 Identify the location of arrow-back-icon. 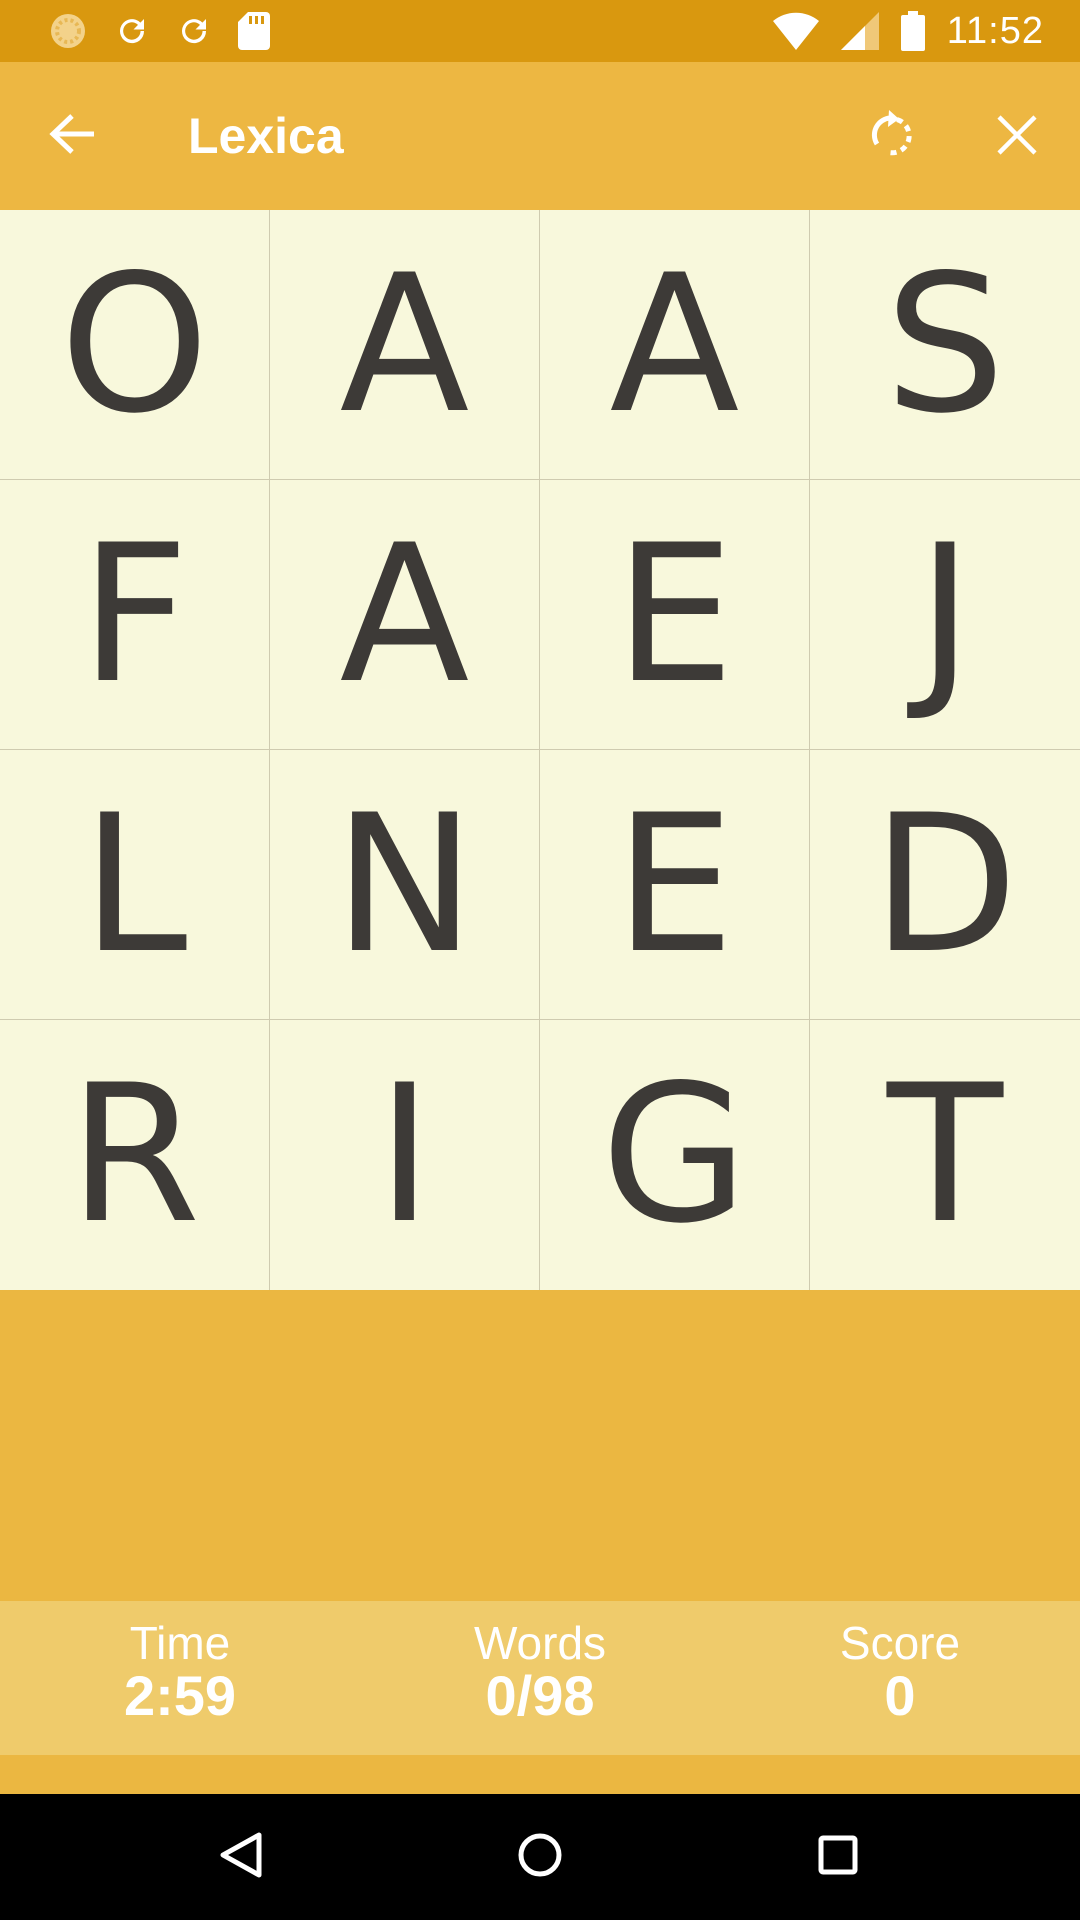
(72, 136).